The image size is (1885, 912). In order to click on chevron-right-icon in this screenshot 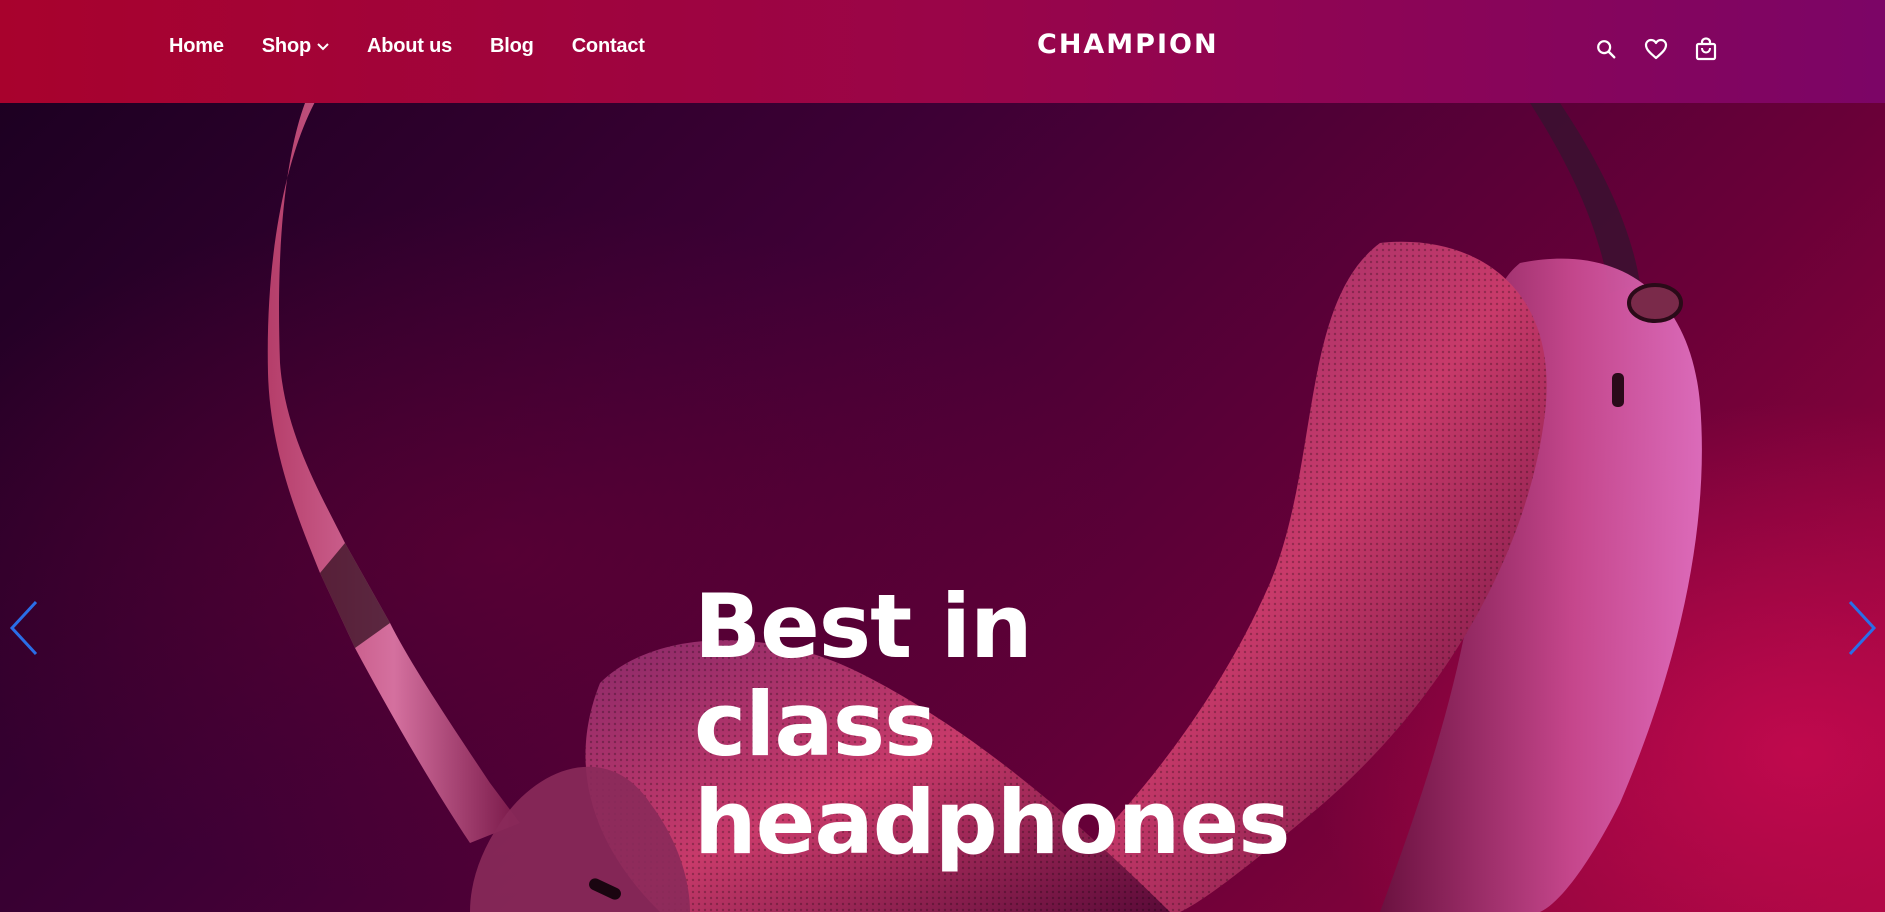, I will do `click(1862, 628)`.